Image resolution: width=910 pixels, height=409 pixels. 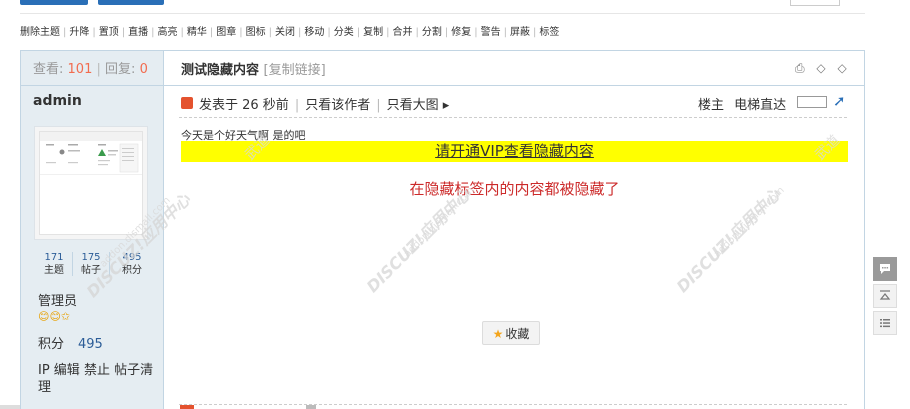 I want to click on post-info: 发表于 26 秒前 | 只看该作者 | 只看大图 ▸, so click(x=324, y=105).